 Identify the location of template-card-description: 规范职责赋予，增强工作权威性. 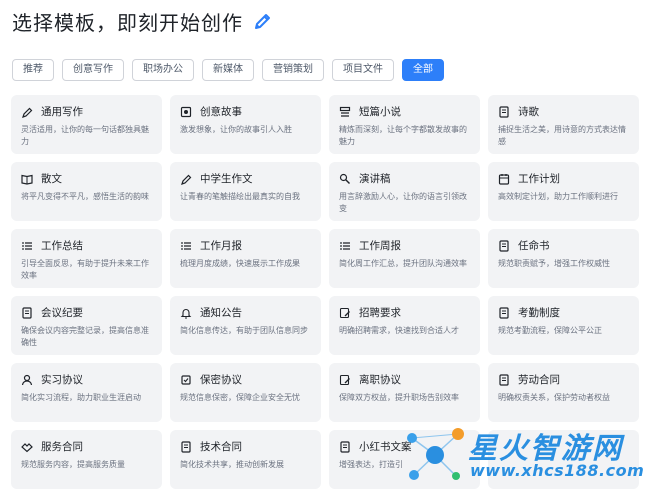
(554, 263).